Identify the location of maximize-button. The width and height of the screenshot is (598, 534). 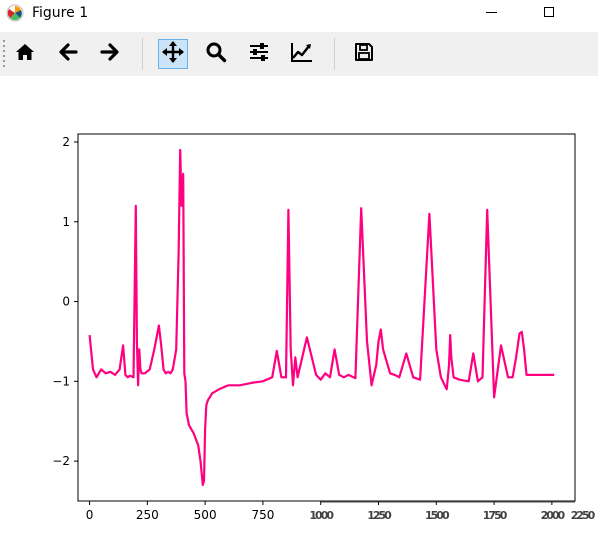
(549, 12).